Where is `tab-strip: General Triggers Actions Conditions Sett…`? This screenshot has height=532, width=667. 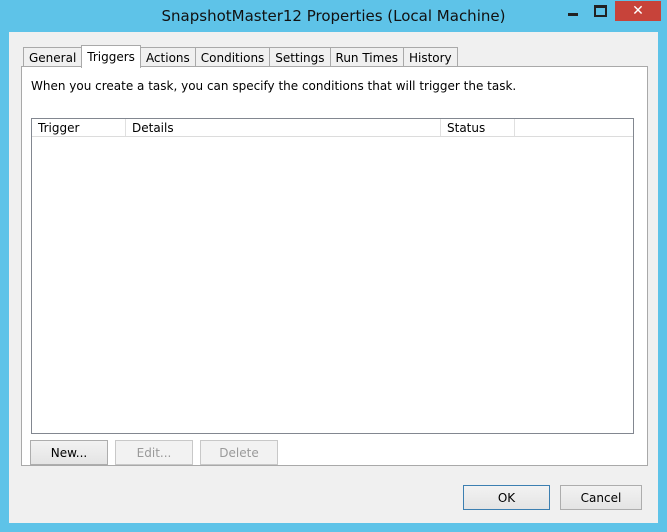 tab-strip: General Triggers Actions Conditions Sett… is located at coordinates (240, 56).